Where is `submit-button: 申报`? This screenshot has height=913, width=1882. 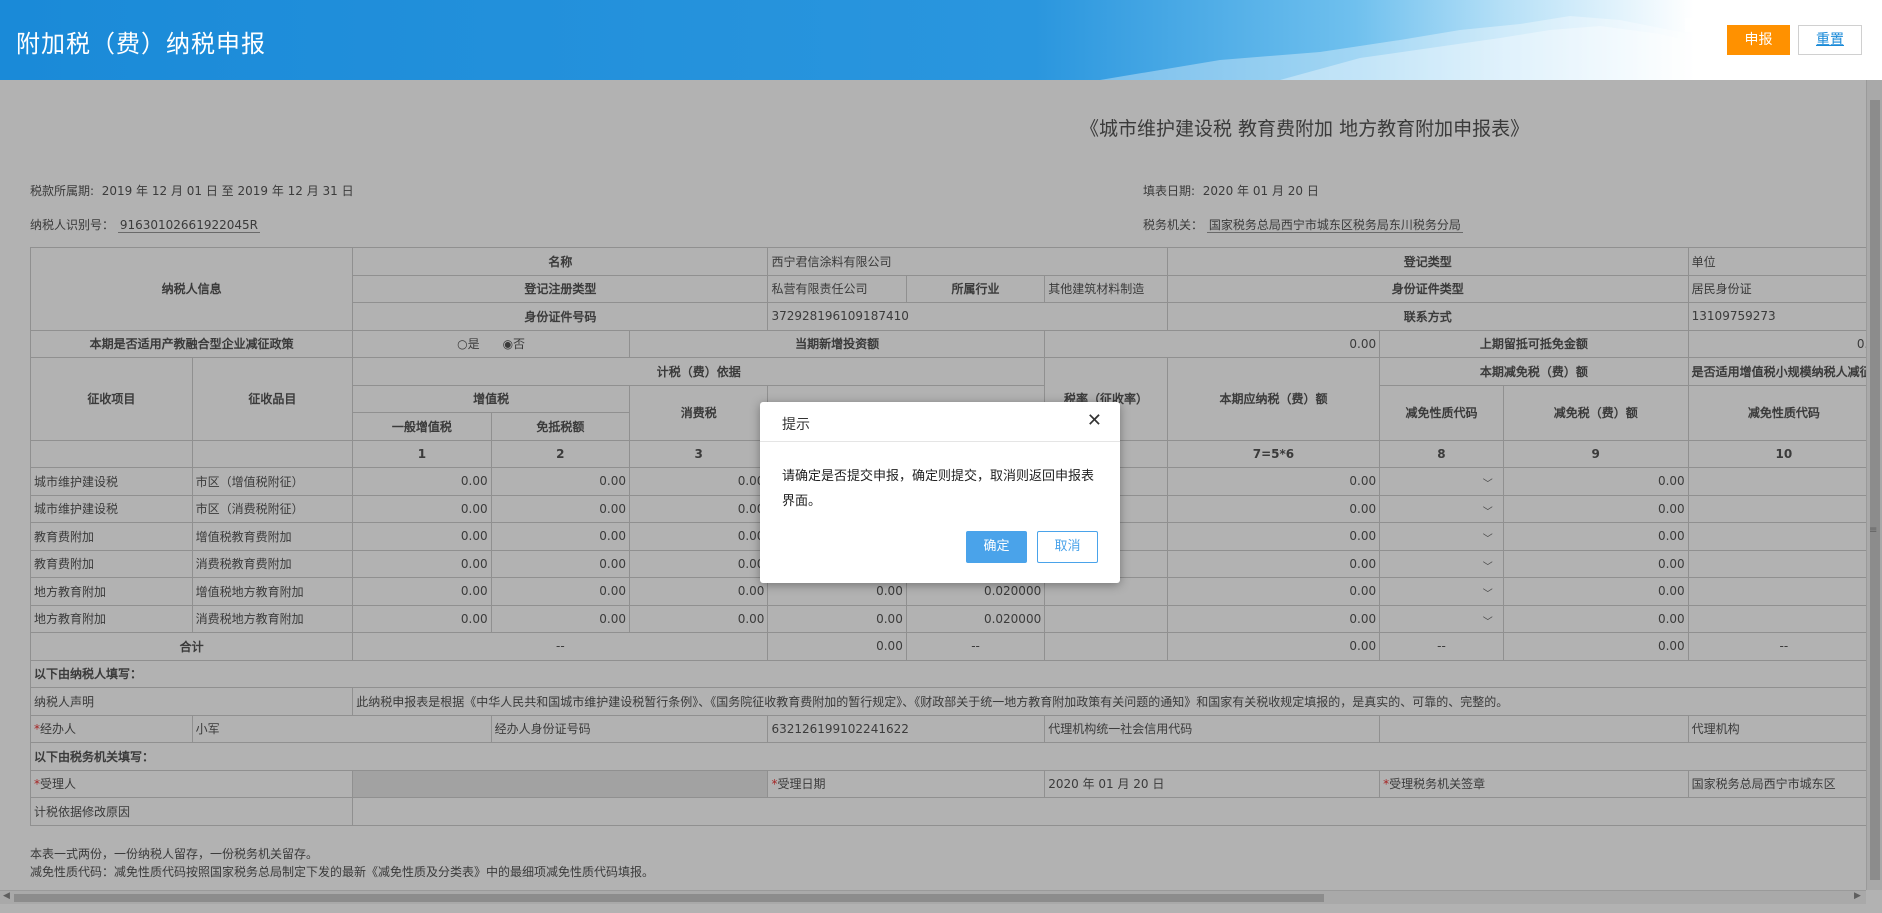 submit-button: 申报 is located at coordinates (1758, 40).